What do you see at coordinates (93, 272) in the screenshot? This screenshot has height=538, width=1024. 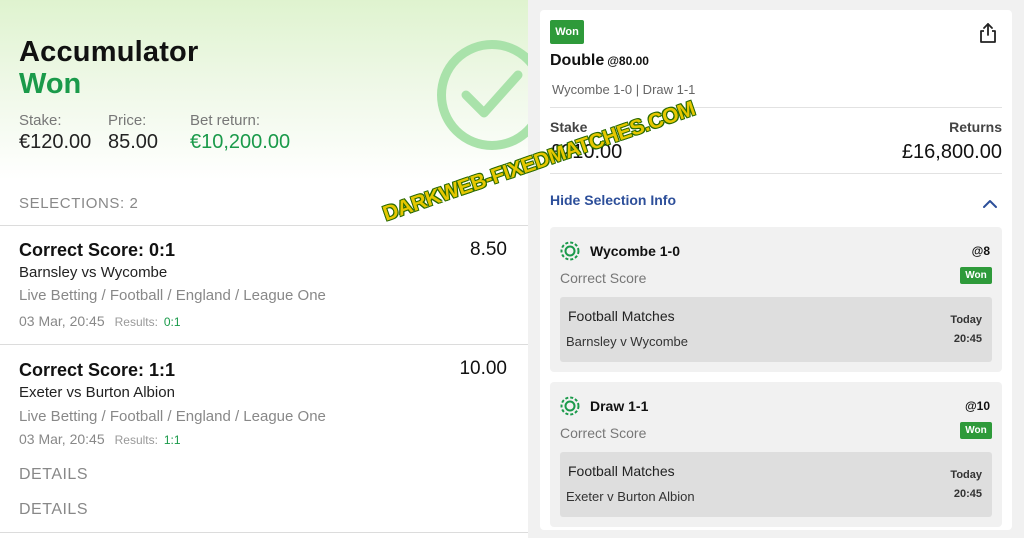 I see `selection-match: Barnsley vs Wycombe` at bounding box center [93, 272].